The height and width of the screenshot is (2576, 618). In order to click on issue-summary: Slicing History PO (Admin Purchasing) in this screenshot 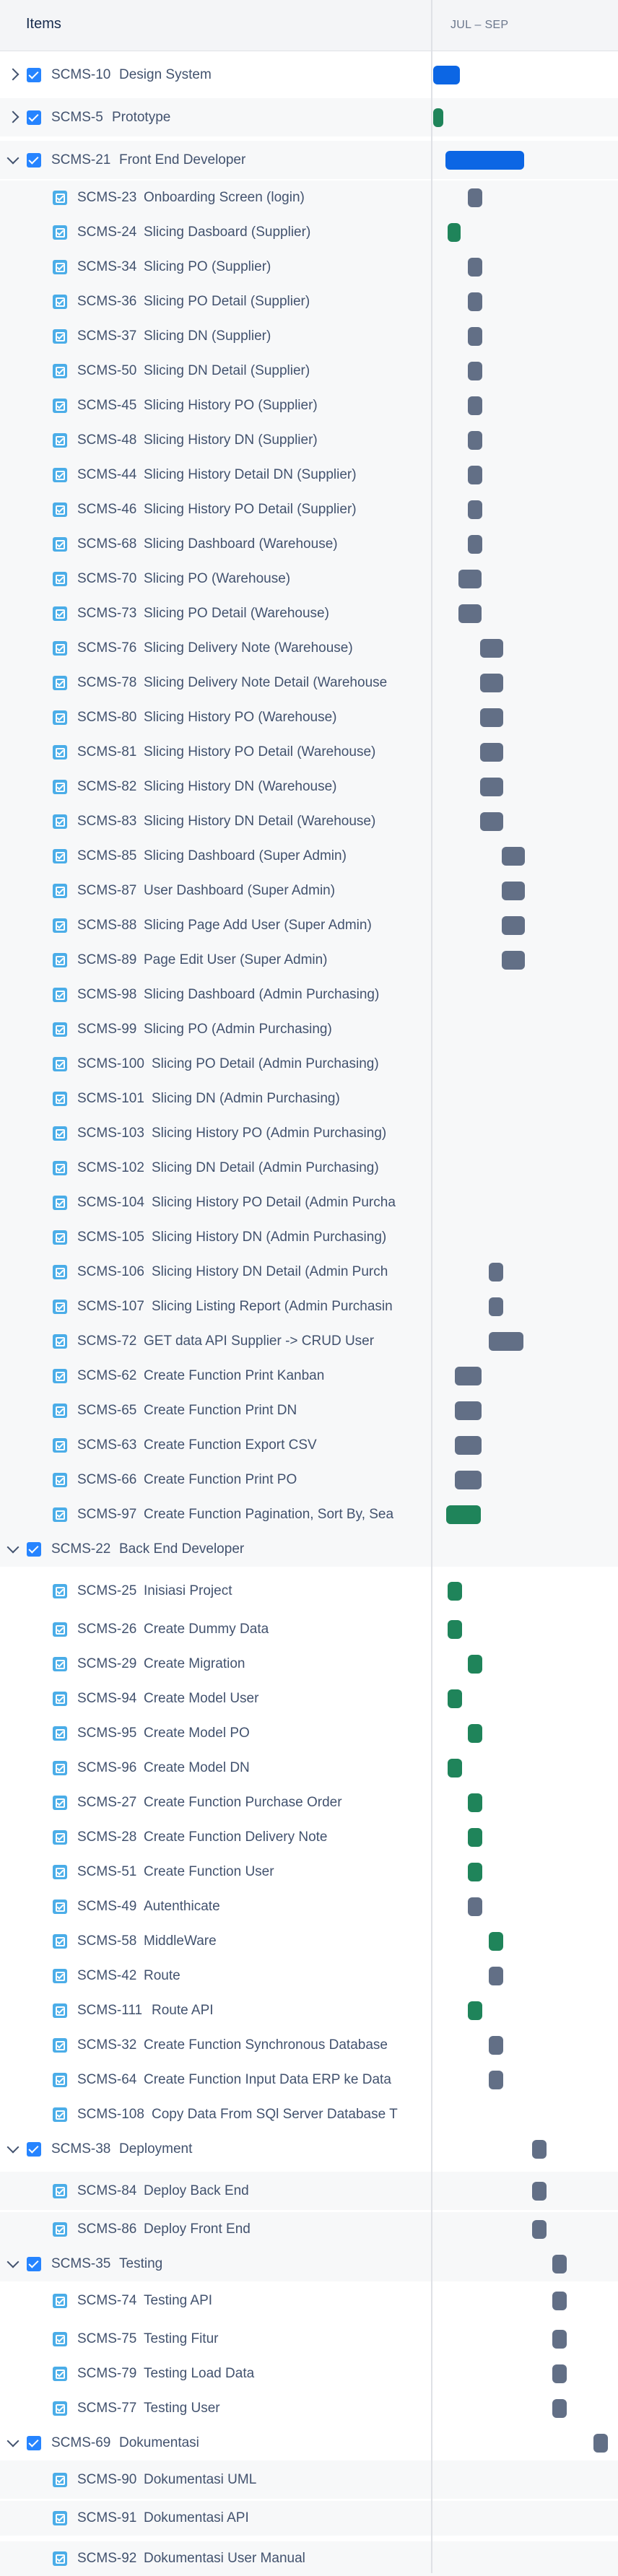, I will do `click(288, 1133)`.